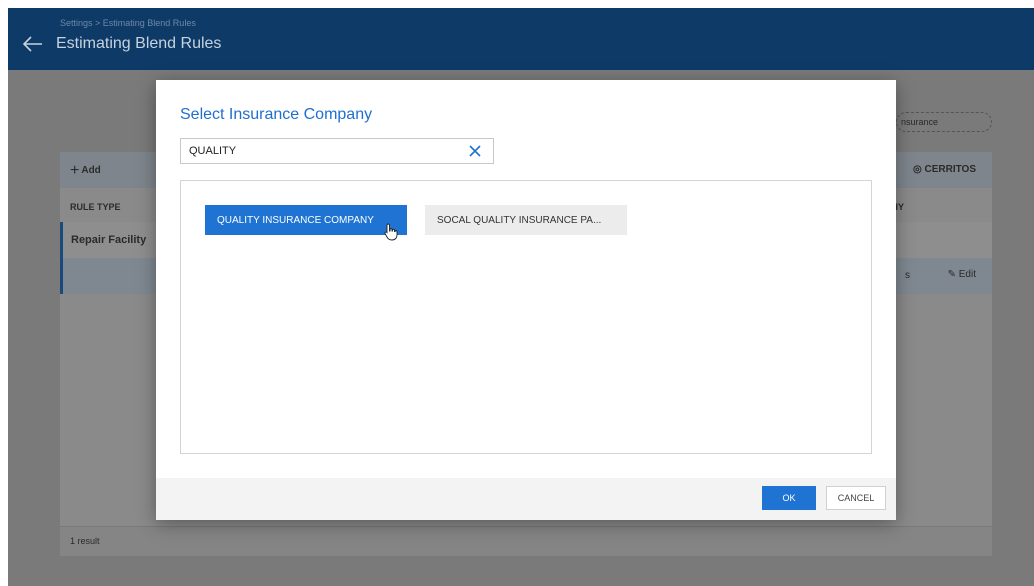  I want to click on option-quality-insurance-company: QUALITY INSURANCE COMPANY, so click(306, 220).